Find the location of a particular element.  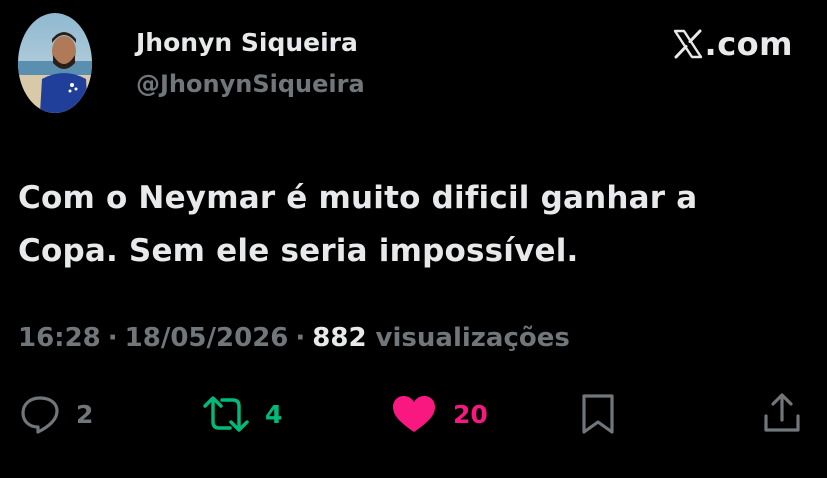

share-icon is located at coordinates (782, 413).